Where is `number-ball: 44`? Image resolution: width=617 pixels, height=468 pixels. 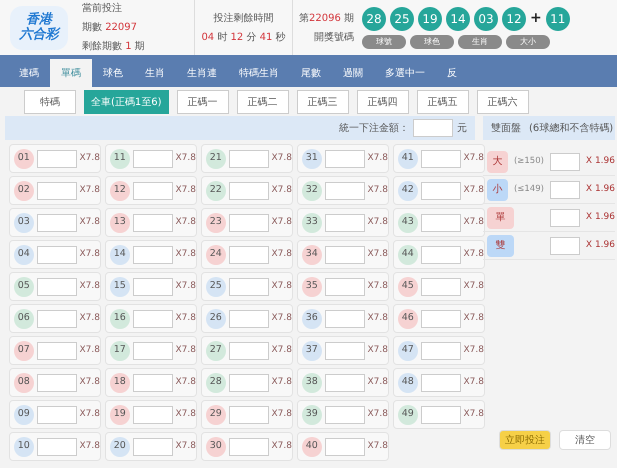 number-ball: 44 is located at coordinates (408, 254).